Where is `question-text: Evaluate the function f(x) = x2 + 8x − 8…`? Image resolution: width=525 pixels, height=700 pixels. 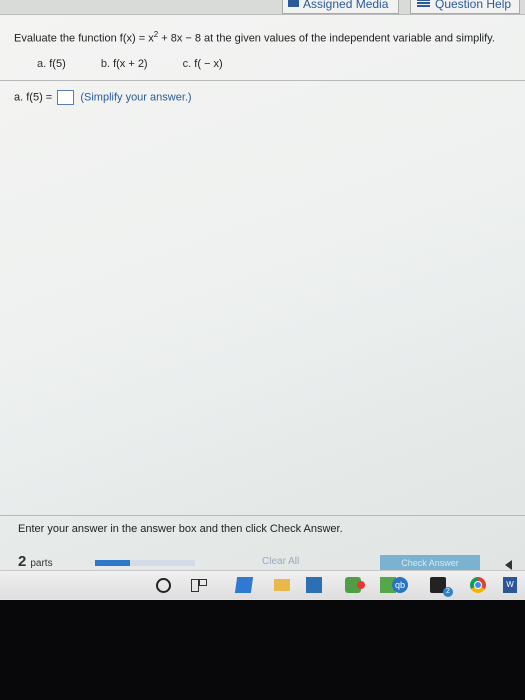 question-text: Evaluate the function f(x) = x2 + 8x − 8… is located at coordinates (254, 37).